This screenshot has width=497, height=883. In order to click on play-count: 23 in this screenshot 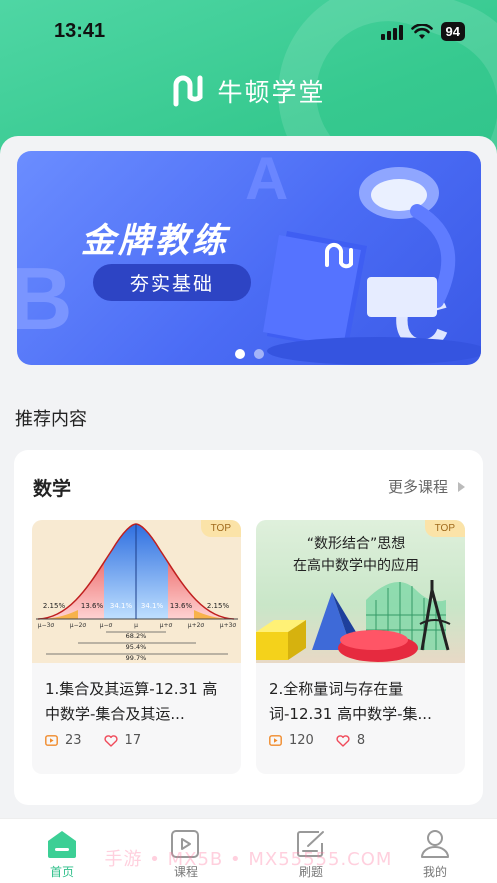, I will do `click(73, 740)`.